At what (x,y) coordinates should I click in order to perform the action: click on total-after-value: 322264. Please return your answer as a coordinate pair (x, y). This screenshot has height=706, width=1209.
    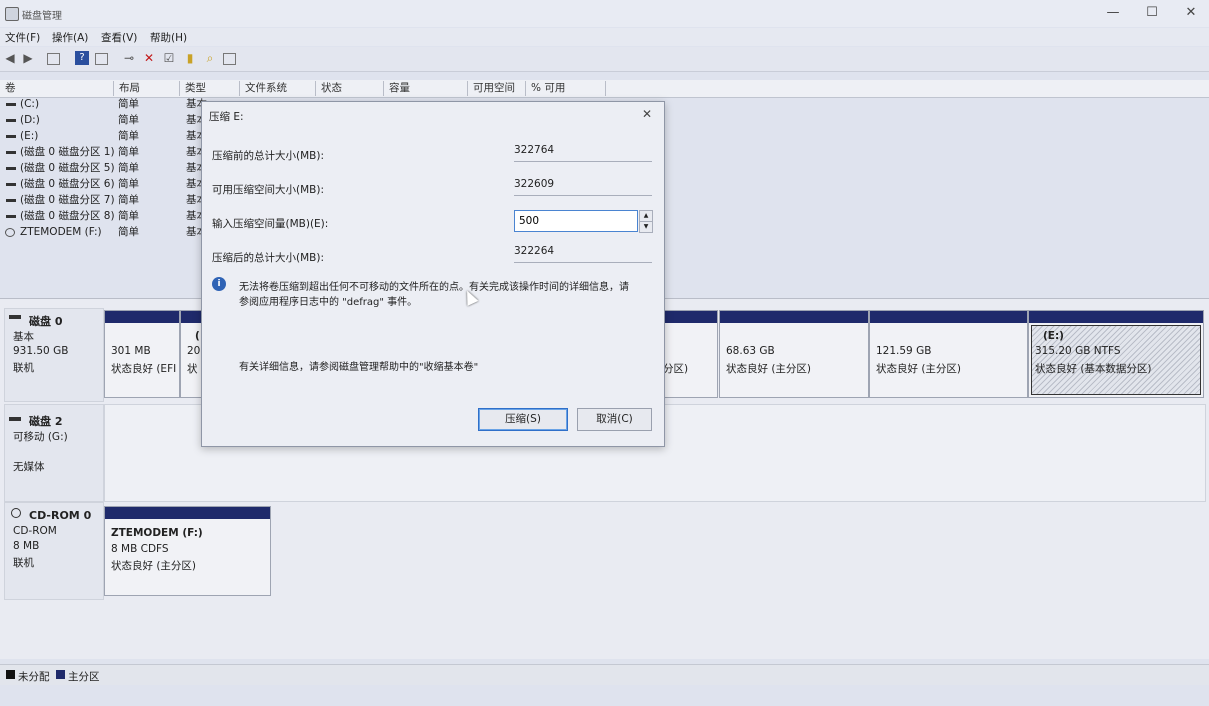
    Looking at the image, I should click on (583, 254).